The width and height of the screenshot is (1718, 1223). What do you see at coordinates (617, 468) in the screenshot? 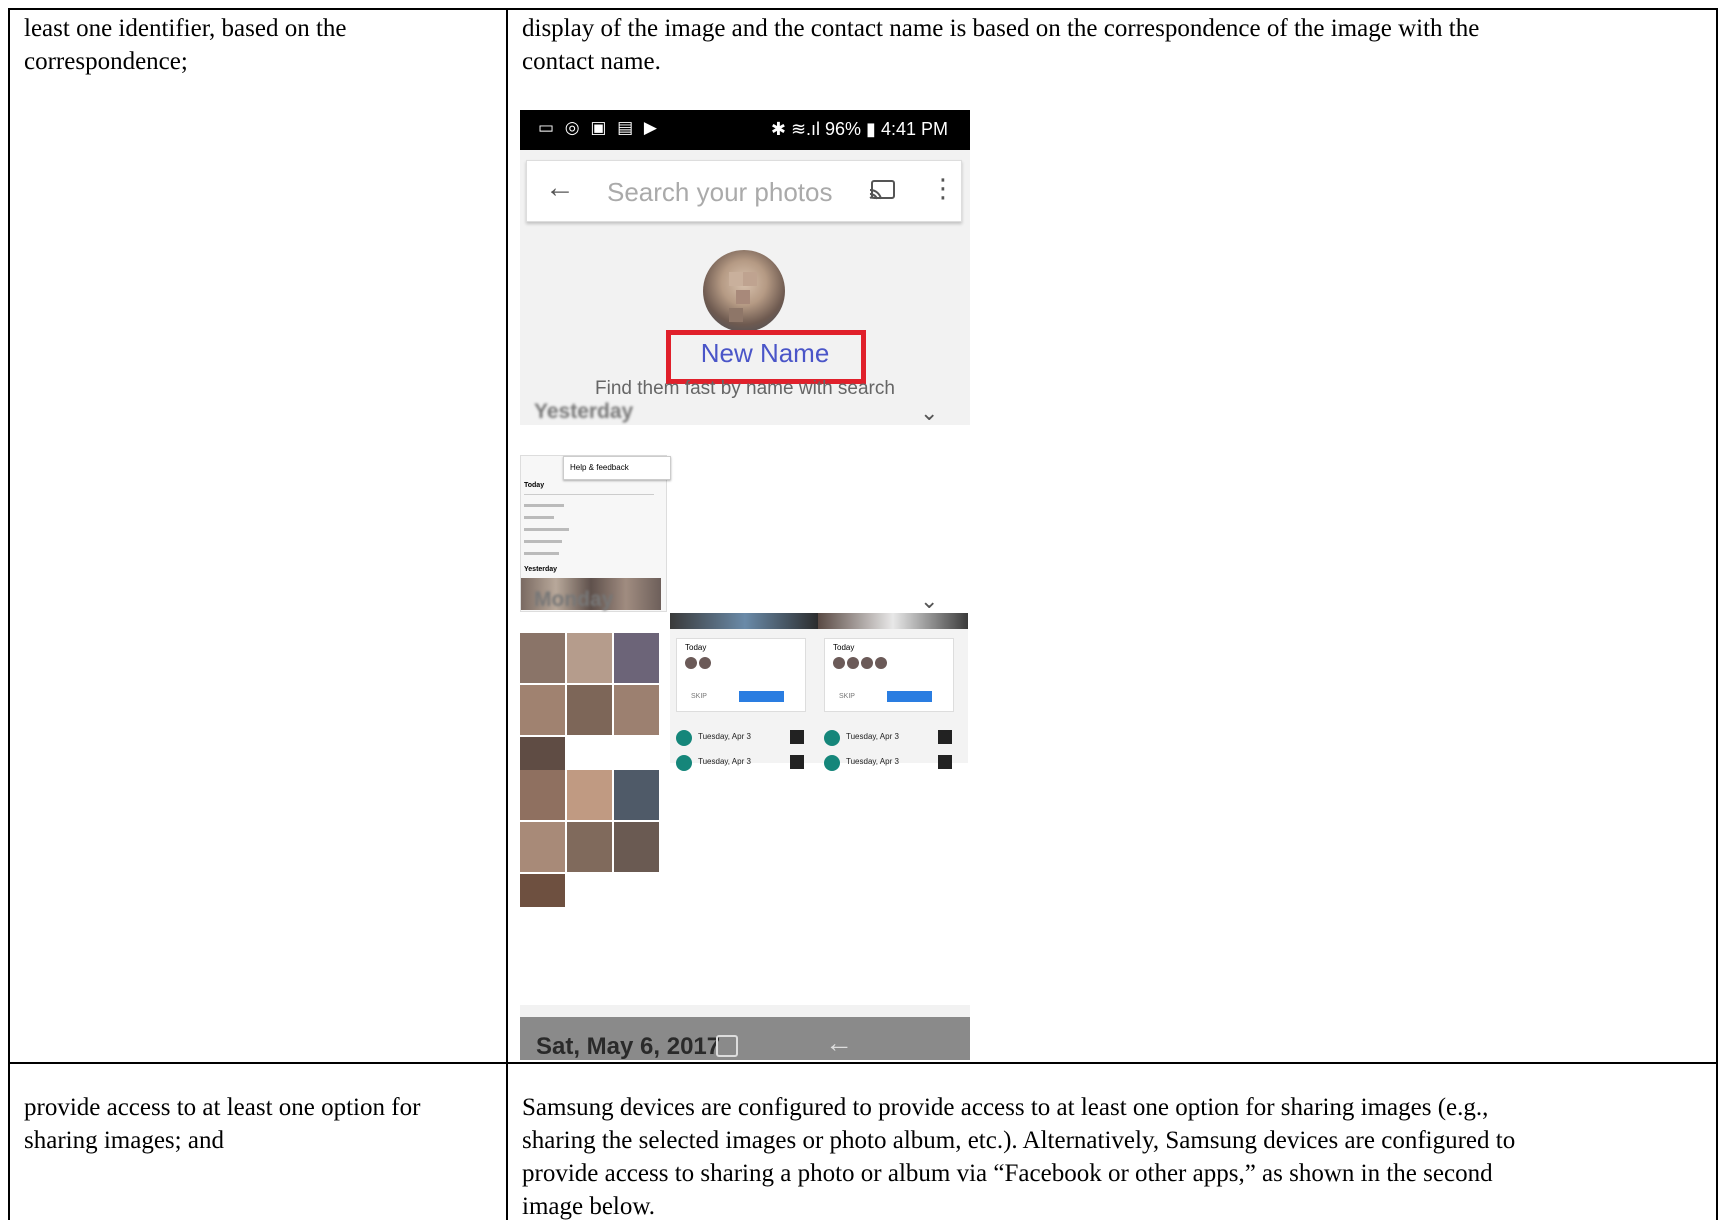
I see `mini-menu: Help & feedback` at bounding box center [617, 468].